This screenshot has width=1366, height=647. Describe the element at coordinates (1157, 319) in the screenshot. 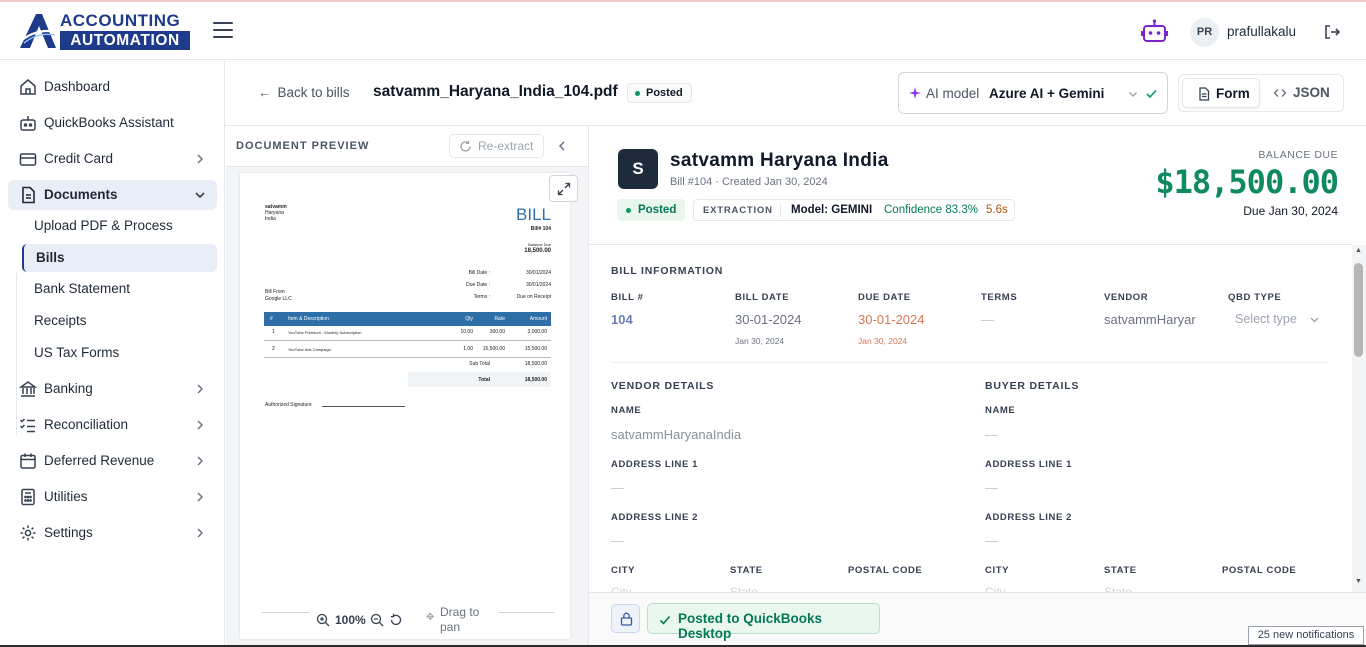

I see `vendor-field: satvammHaryar` at that location.